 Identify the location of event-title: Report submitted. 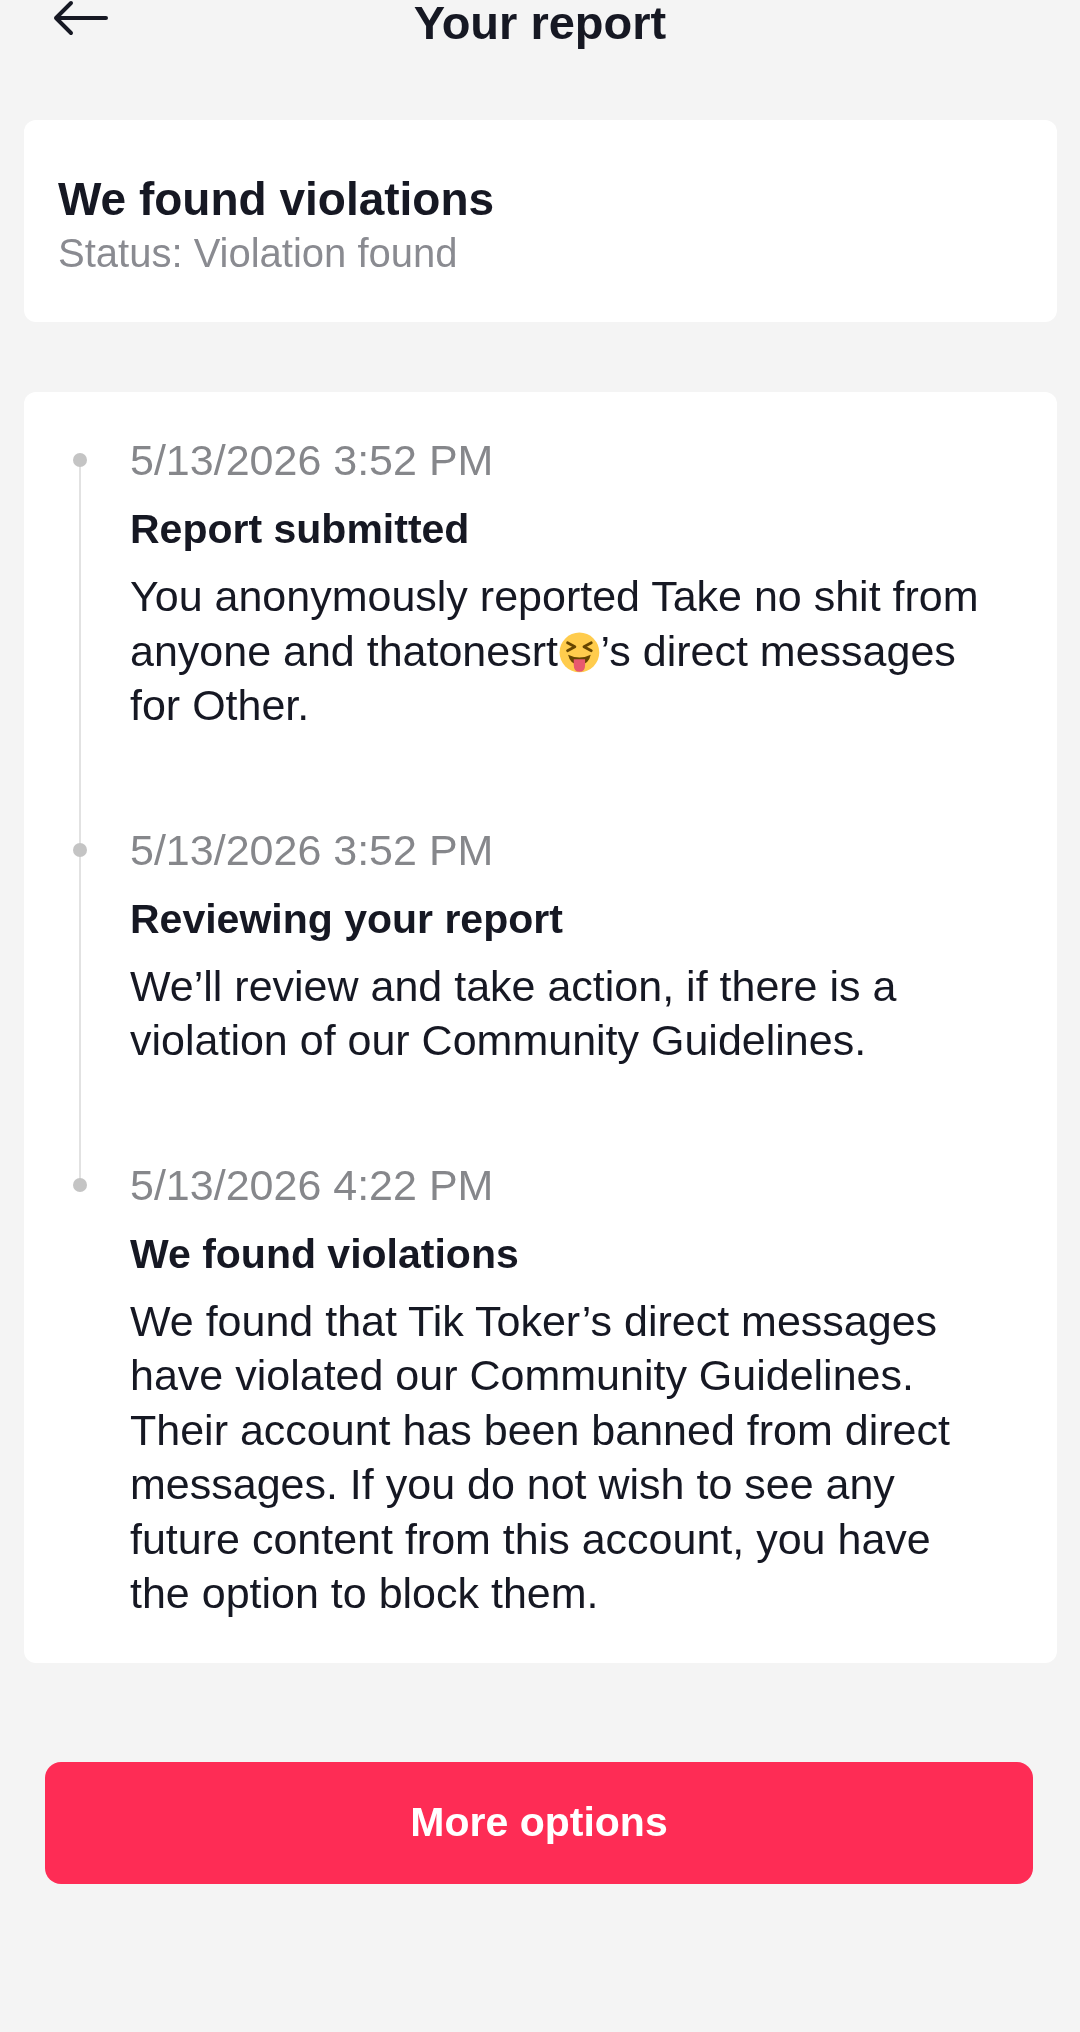
(300, 529).